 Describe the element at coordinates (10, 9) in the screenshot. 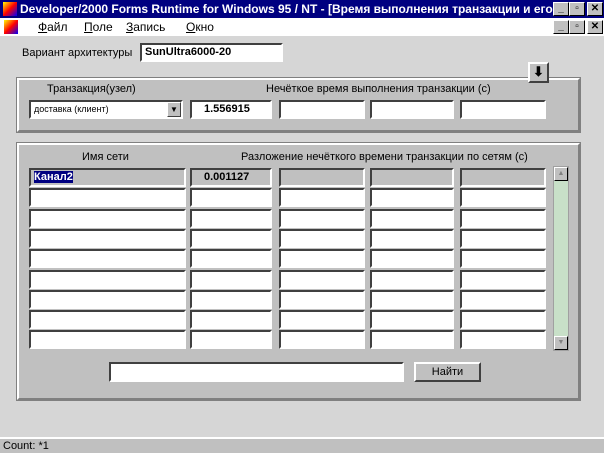

I see `app-icon` at that location.